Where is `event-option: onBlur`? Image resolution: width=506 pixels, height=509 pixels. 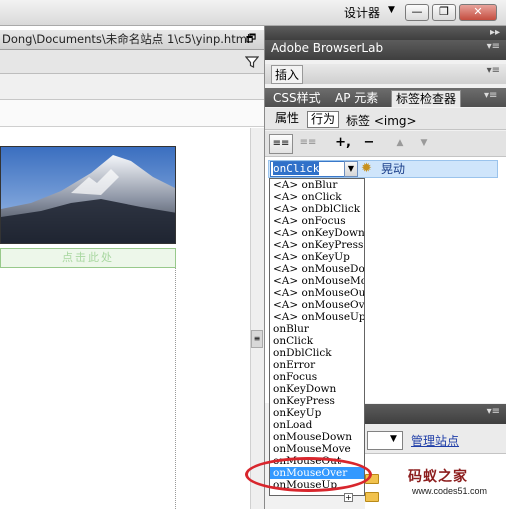
event-option: onBlur is located at coordinates (317, 329).